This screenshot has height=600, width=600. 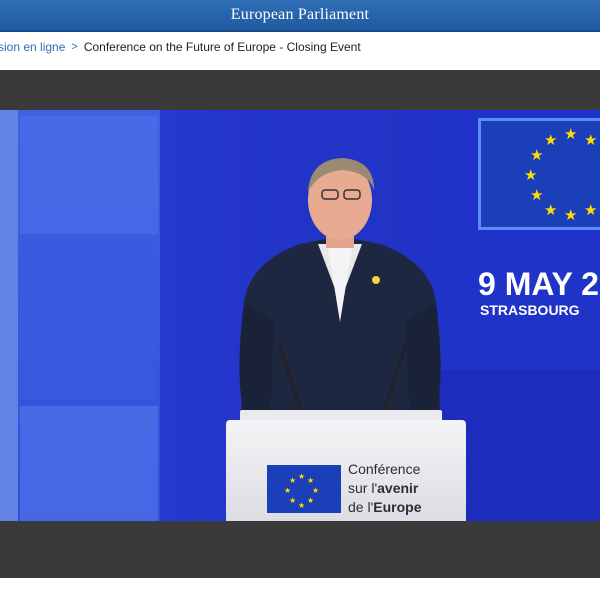 I want to click on eu-flag-podium: ★ ★ ★ ★ ★ ★ ★ ★, so click(x=304, y=489).